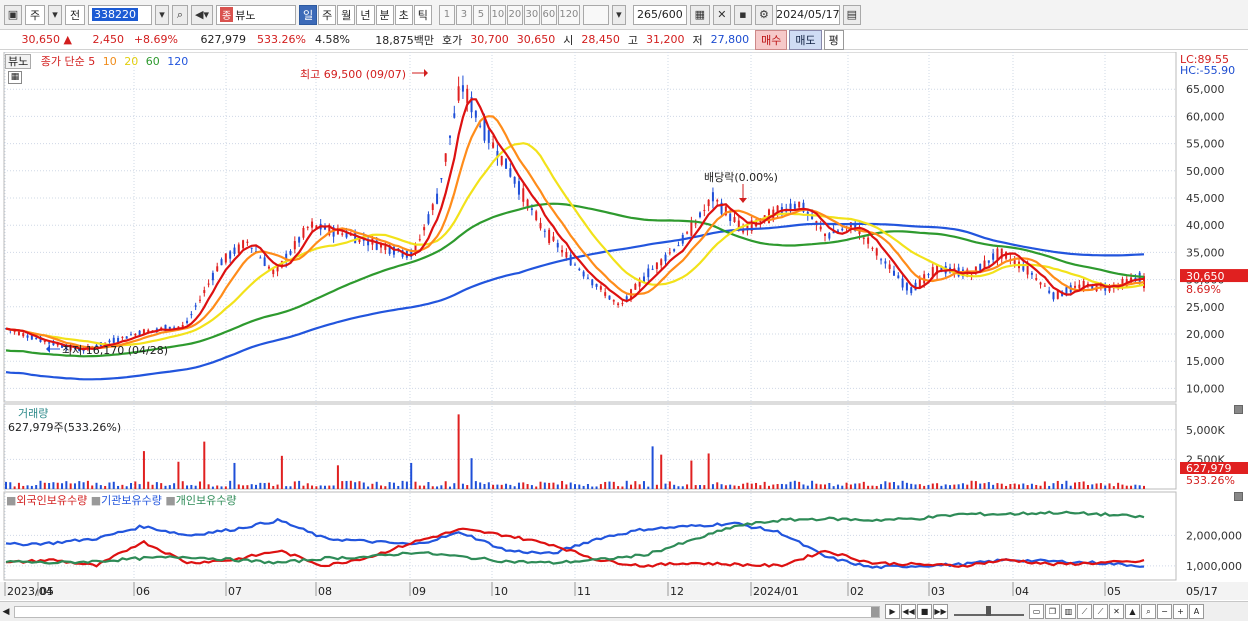  Describe the element at coordinates (180, 14) in the screenshot. I see `search-icon: ⌕` at that location.